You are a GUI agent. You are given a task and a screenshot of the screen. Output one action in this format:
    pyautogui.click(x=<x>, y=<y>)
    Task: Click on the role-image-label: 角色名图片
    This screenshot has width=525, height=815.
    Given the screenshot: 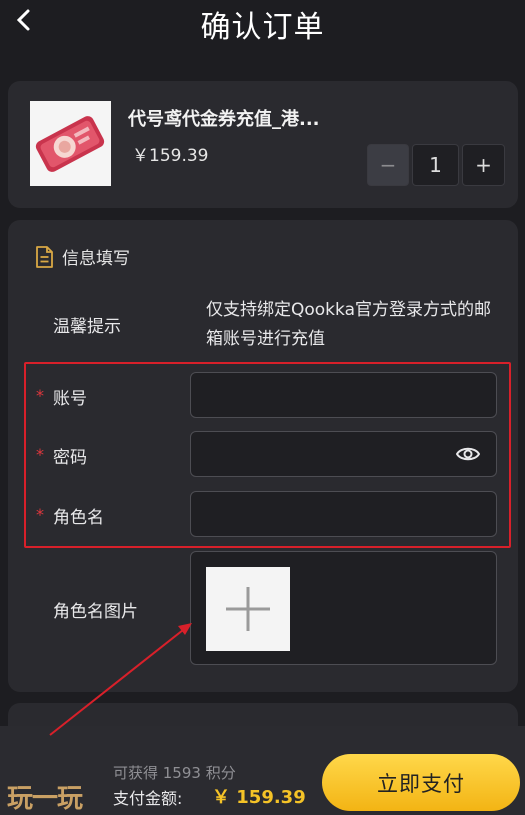 What is the action you would take?
    pyautogui.click(x=95, y=612)
    